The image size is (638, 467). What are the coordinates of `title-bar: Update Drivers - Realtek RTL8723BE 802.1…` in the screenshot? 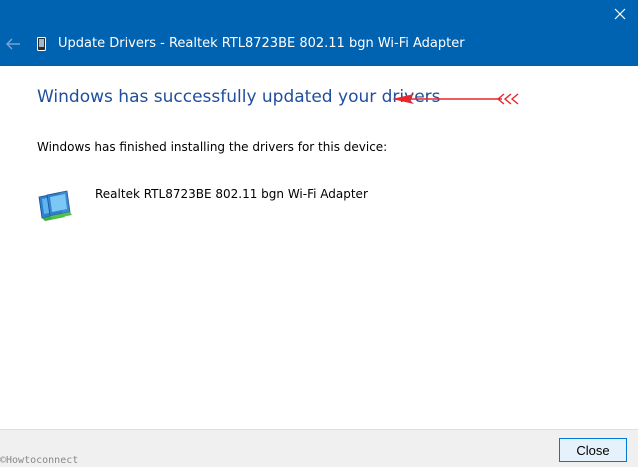 It's located at (319, 33).